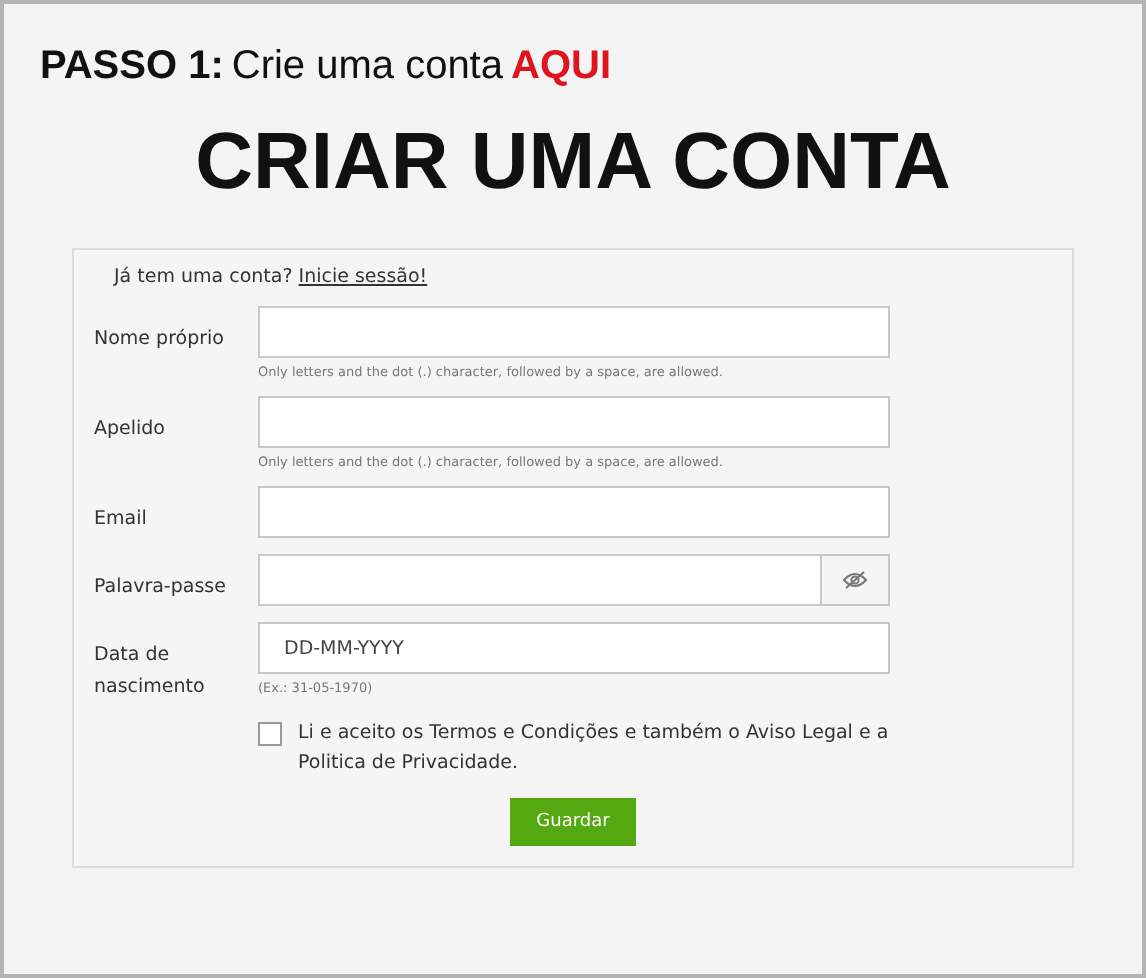 The width and height of the screenshot is (1146, 978). Describe the element at coordinates (561, 67) in the screenshot. I see `step-link: AQUI` at that location.